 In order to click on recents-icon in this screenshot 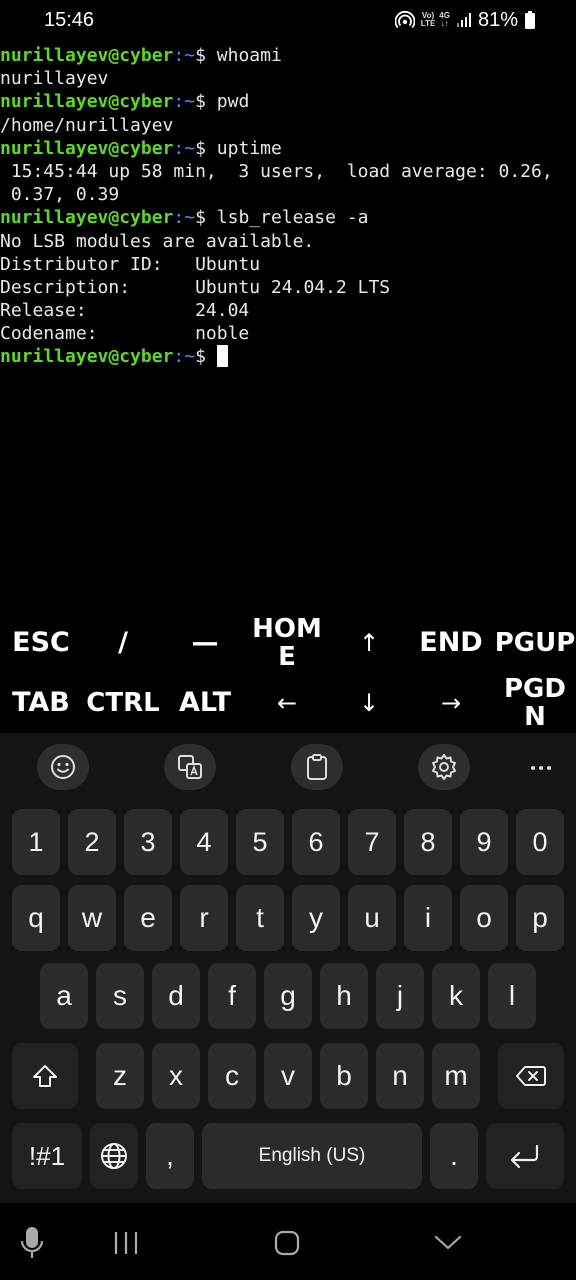, I will do `click(126, 1243)`.